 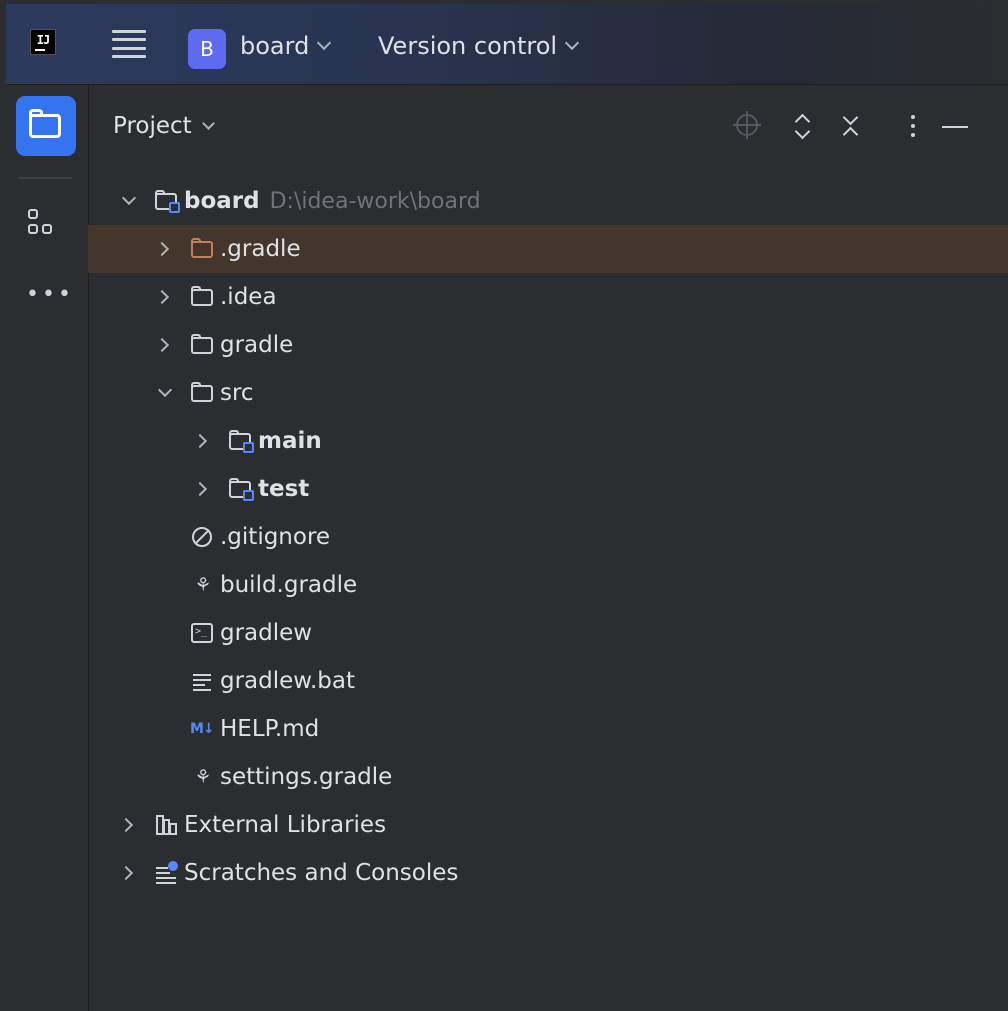 I want to click on library-icon, so click(x=167, y=825).